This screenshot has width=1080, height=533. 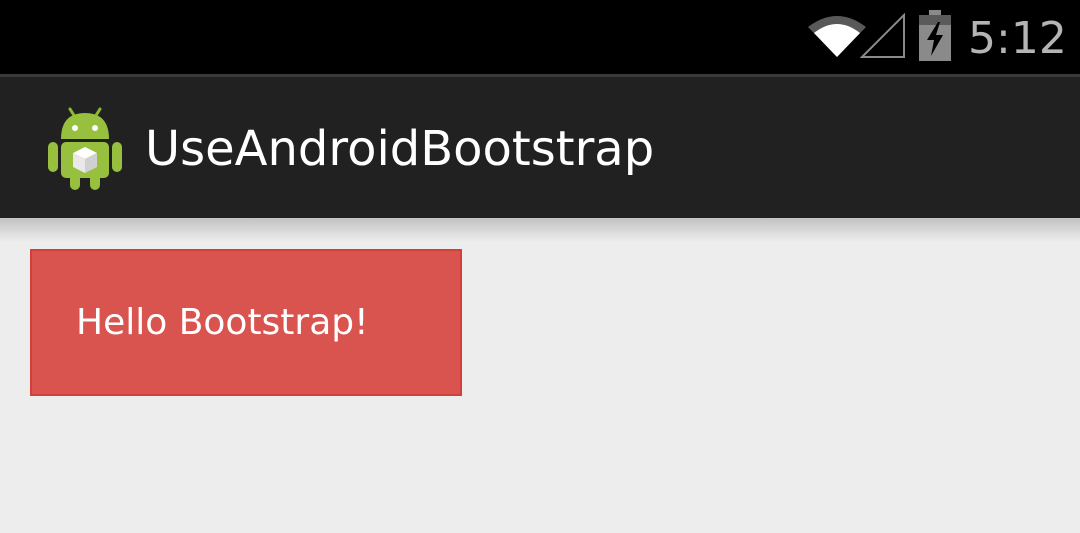 I want to click on app-title: UseAndroidBootstrap, so click(x=400, y=149).